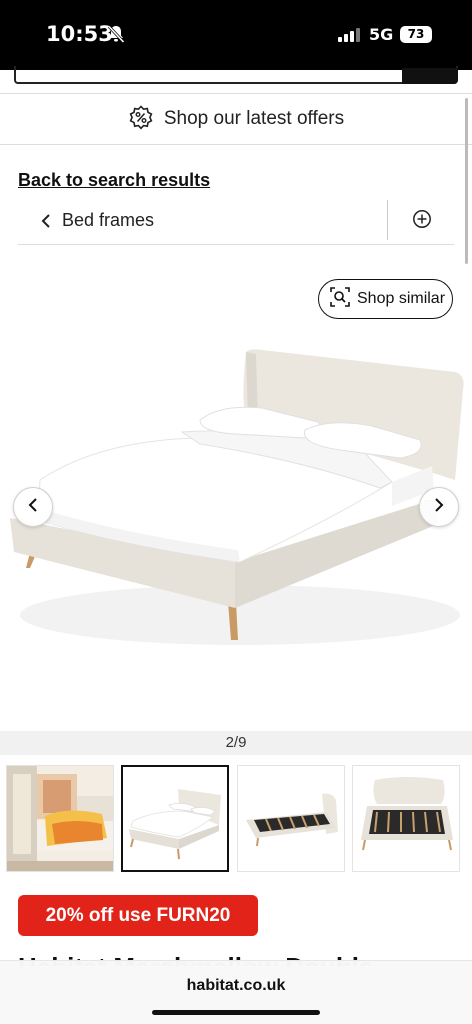  What do you see at coordinates (138, 915) in the screenshot?
I see `promo-badge: 20% off use FURN20` at bounding box center [138, 915].